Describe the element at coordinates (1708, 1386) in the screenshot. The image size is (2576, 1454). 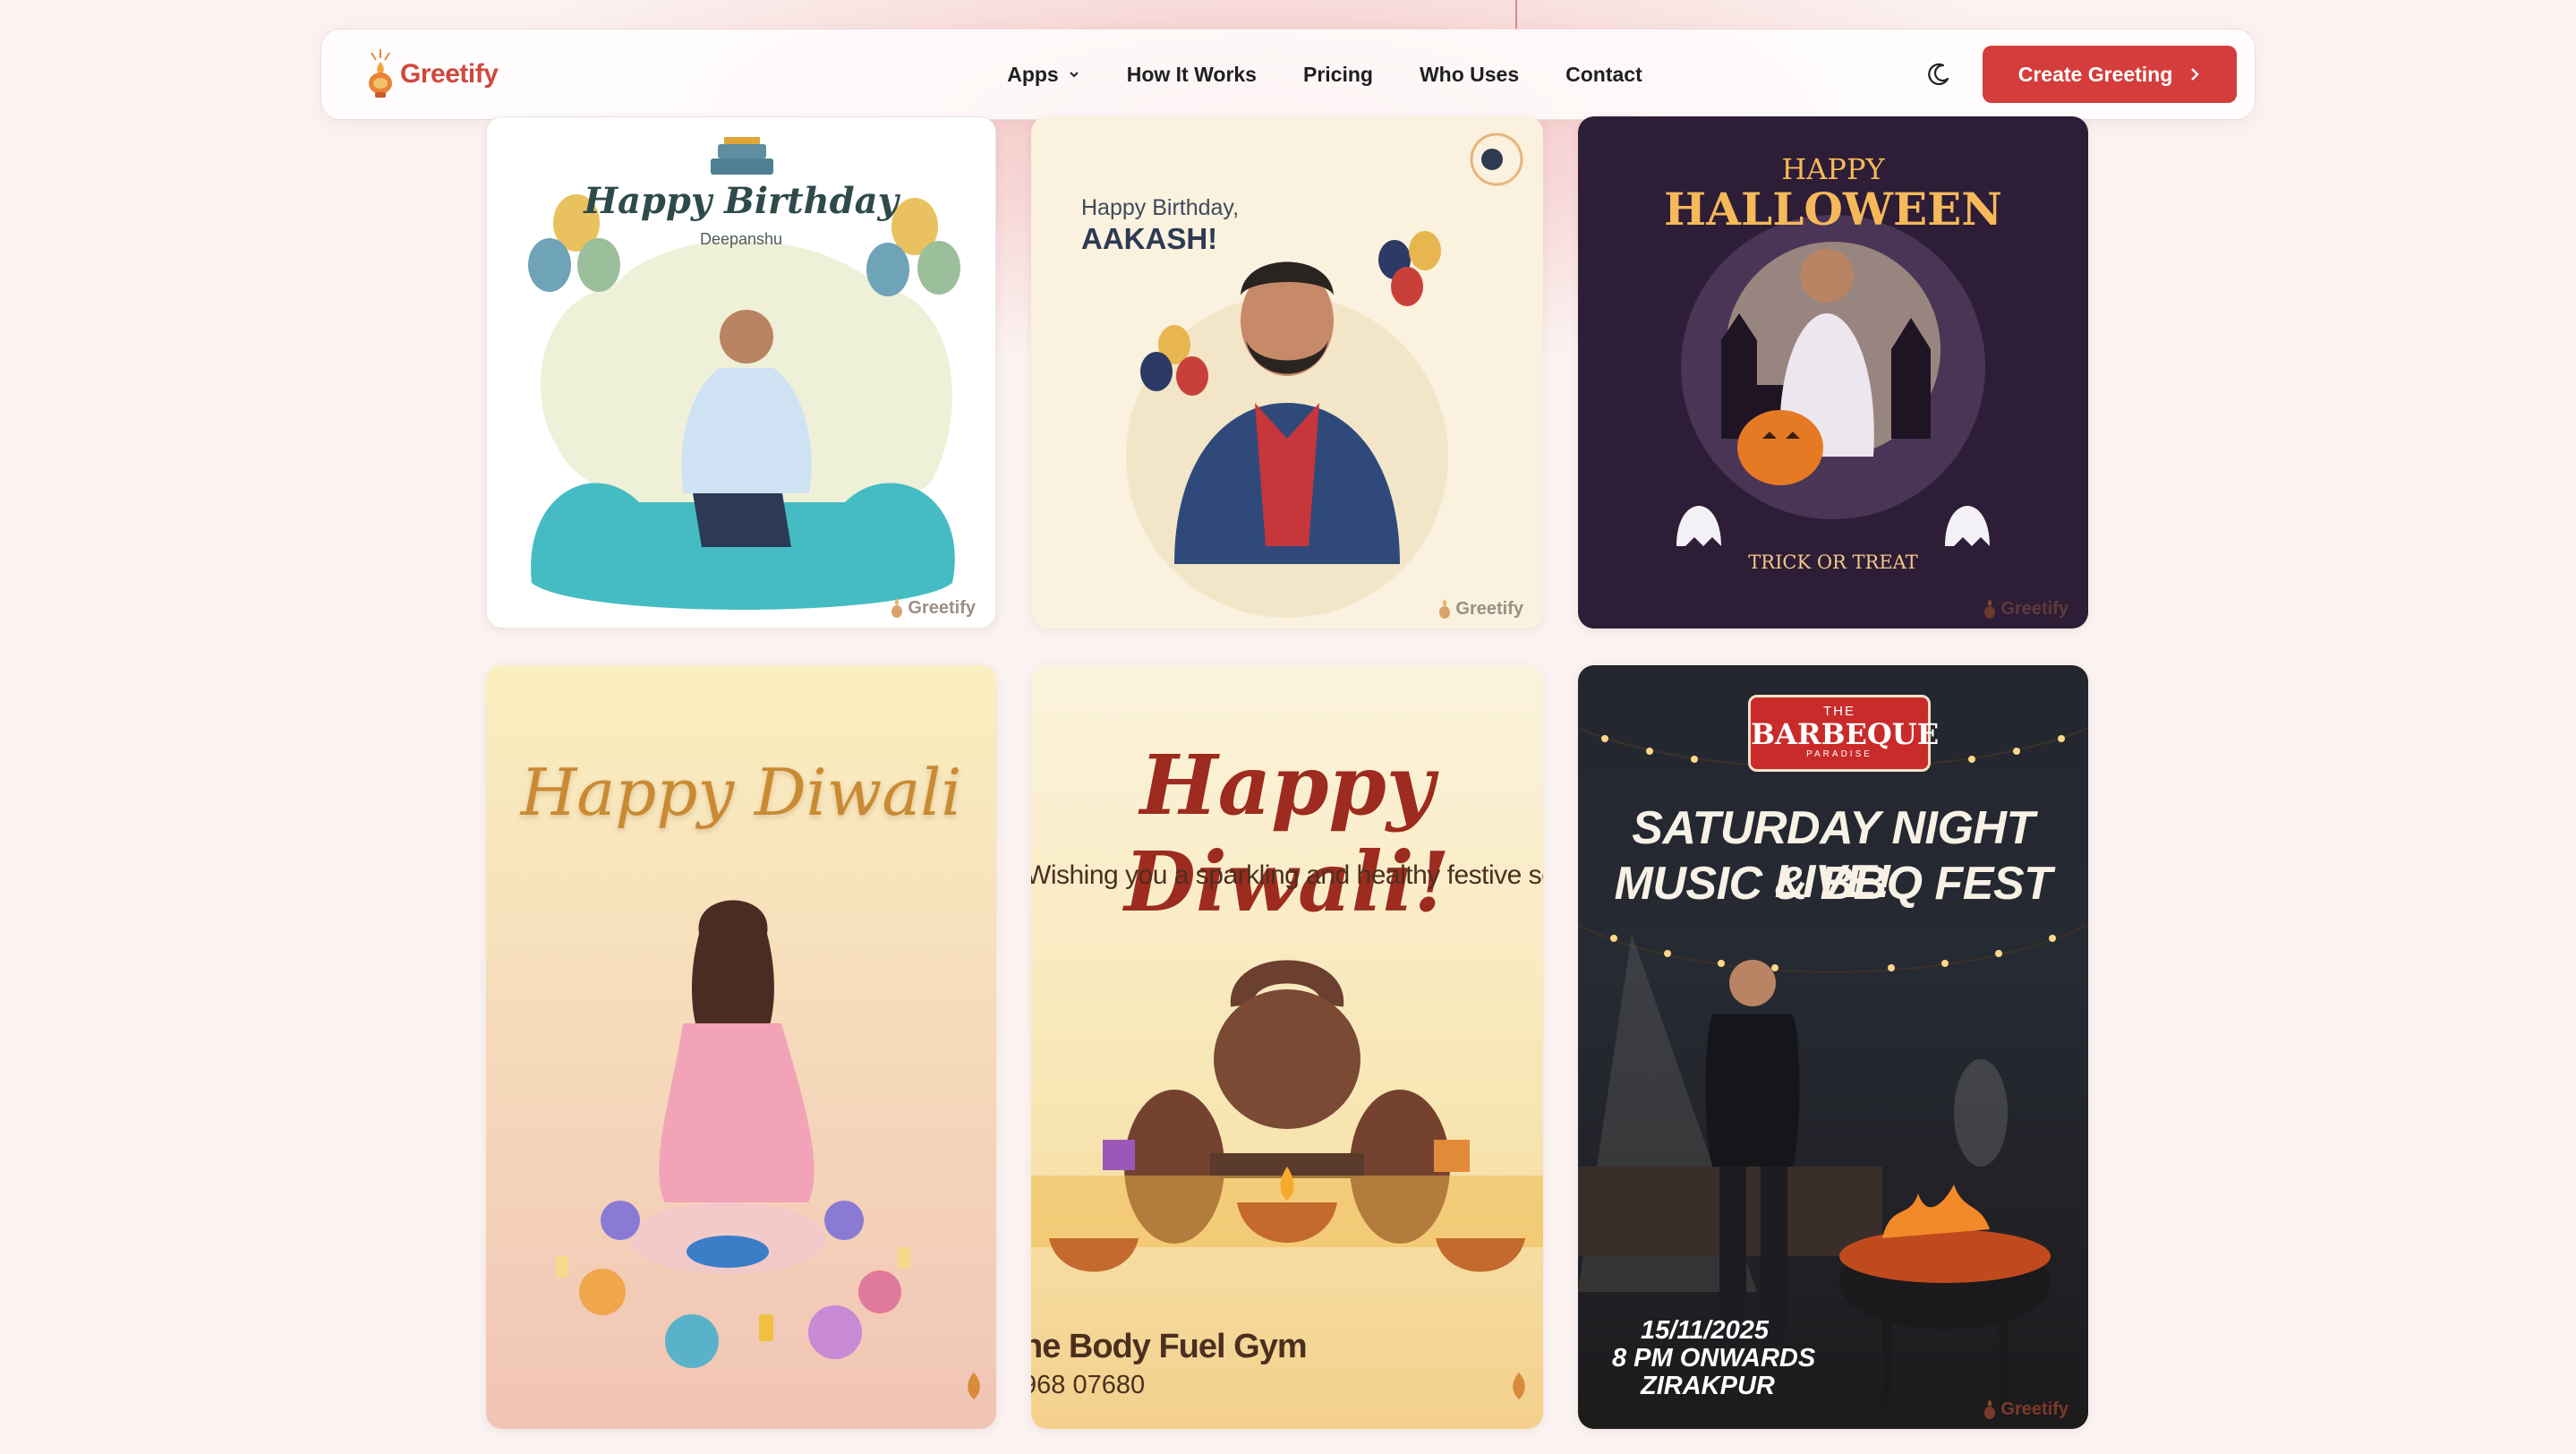
I see `event-location: ZIRAKPUR` at that location.